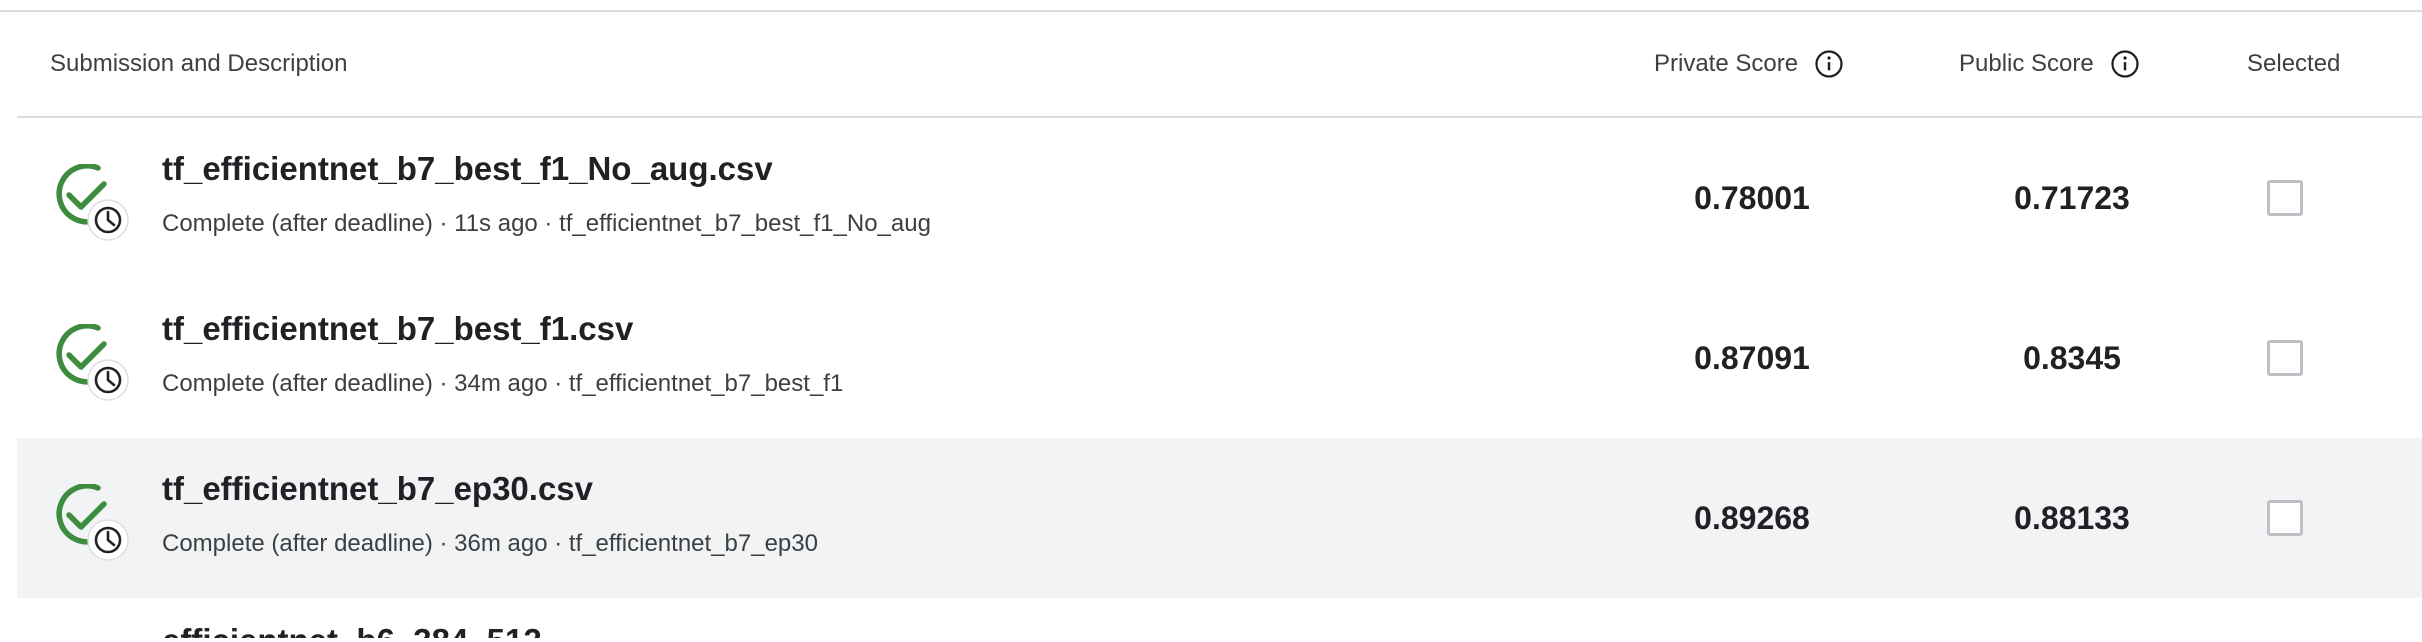 The width and height of the screenshot is (2422, 642). Describe the element at coordinates (1726, 63) in the screenshot. I see `header-private-label: Private Score` at that location.